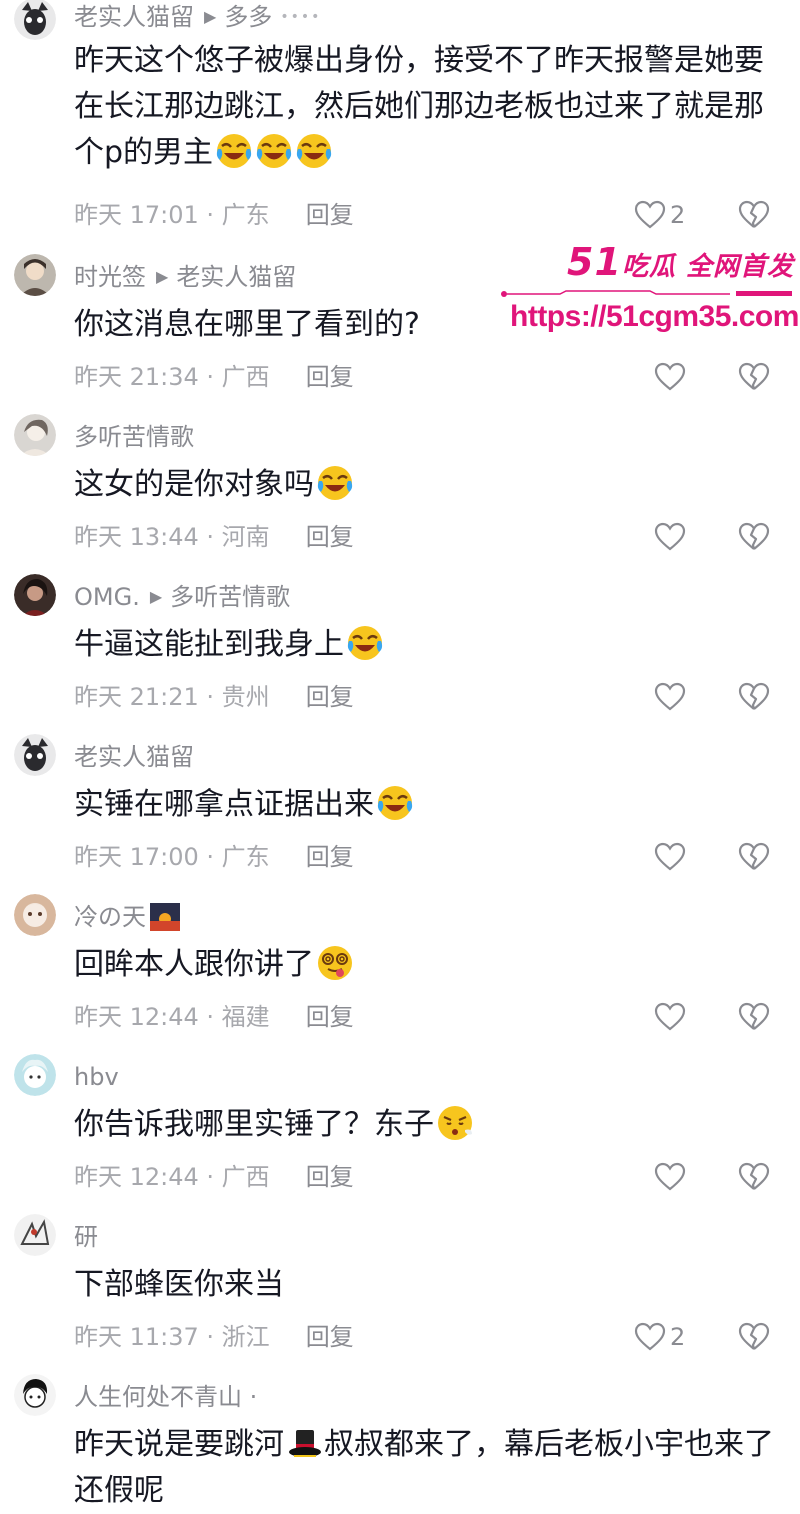 Image resolution: width=800 pixels, height=1514 pixels. I want to click on comment-meta: 昨天 13:44 · 河南 回复, so click(214, 537).